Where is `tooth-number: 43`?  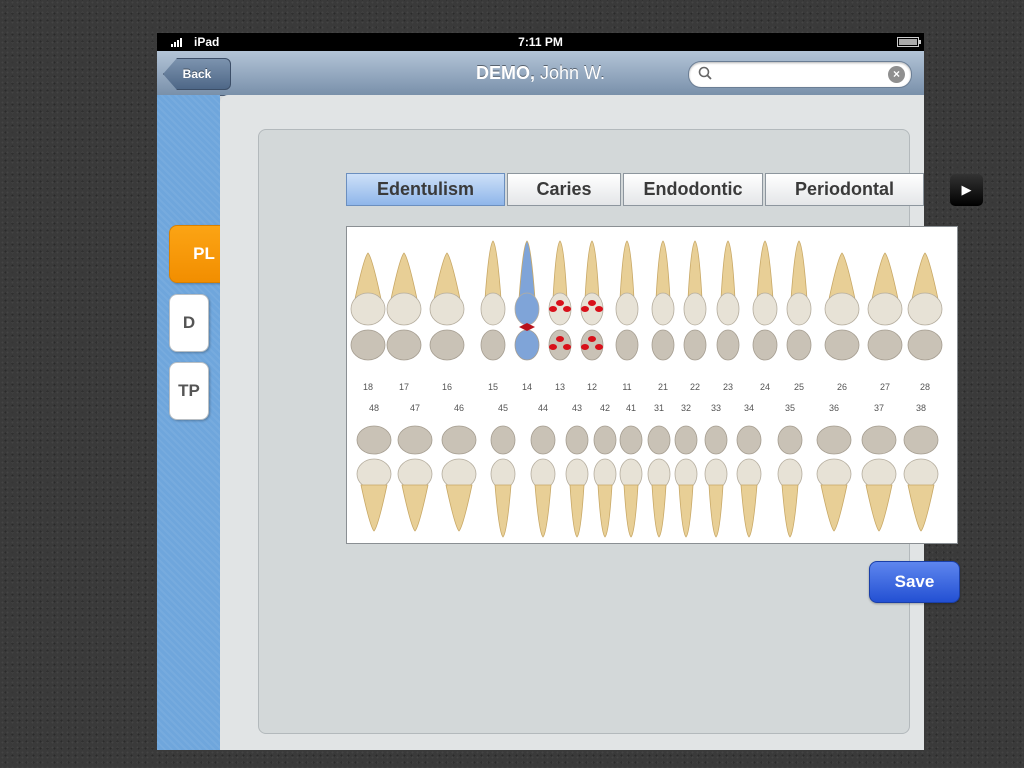 tooth-number: 43 is located at coordinates (576, 408).